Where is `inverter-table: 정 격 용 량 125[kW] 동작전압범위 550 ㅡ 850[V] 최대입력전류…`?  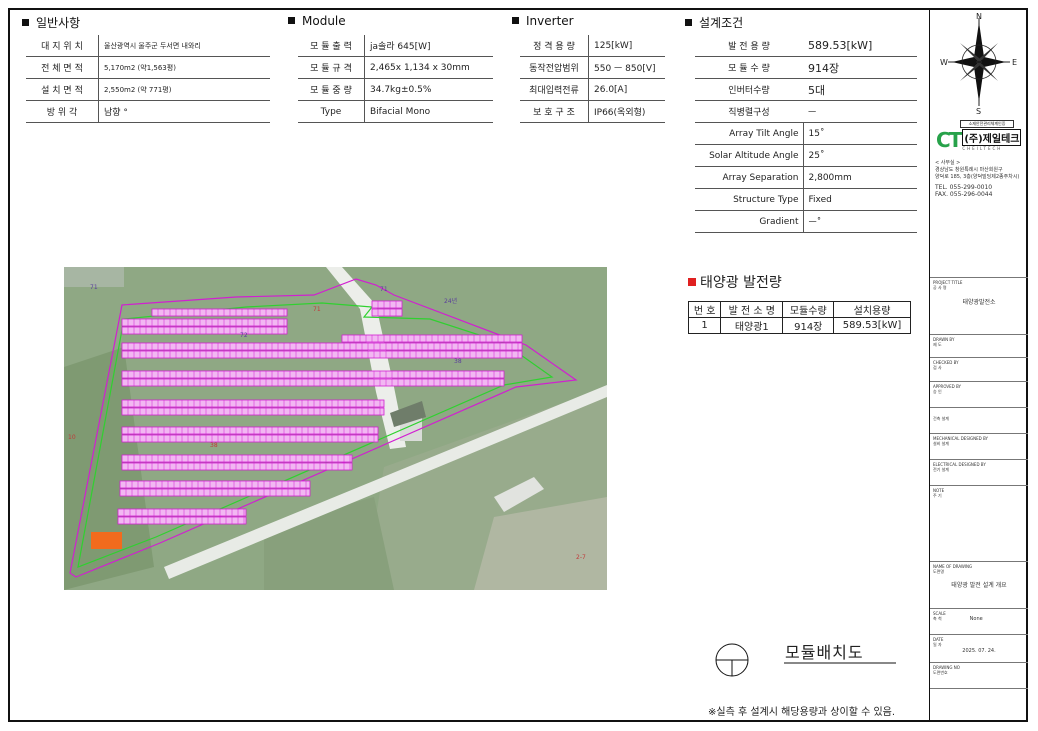
inverter-table: 정 격 용 량 125[kW] 동작전압범위 550 ㅡ 850[V] 최대입력전류… is located at coordinates (592, 79).